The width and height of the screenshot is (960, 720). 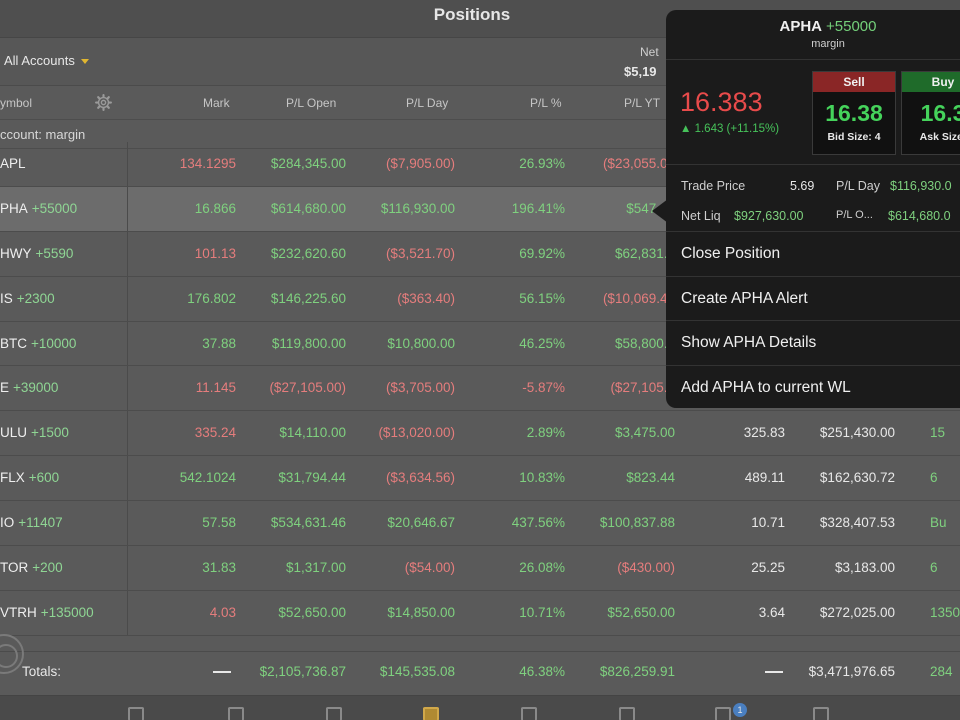 I want to click on row-quantity: +2300, so click(x=35, y=298).